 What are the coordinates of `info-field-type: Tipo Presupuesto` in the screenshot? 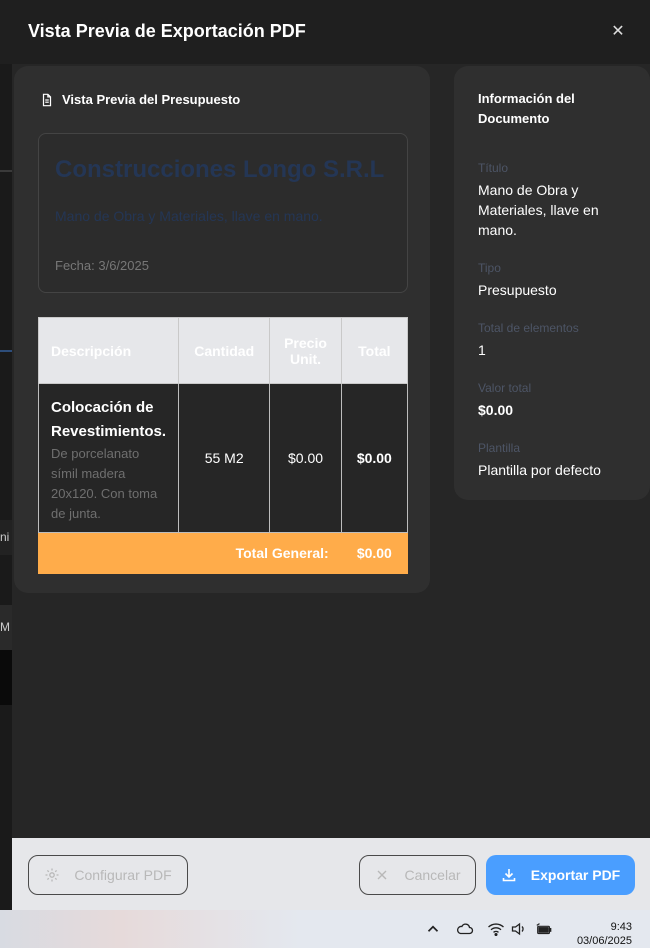 It's located at (558, 280).